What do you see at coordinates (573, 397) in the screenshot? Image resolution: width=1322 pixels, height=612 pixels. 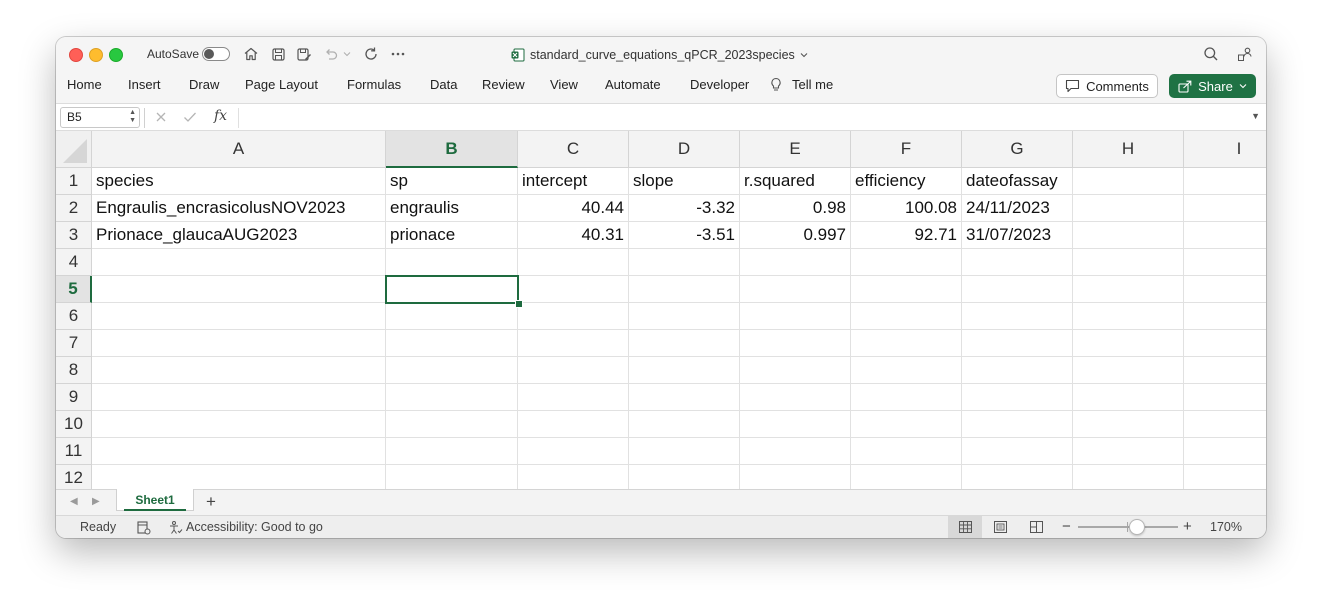 I see `cell-c9` at bounding box center [573, 397].